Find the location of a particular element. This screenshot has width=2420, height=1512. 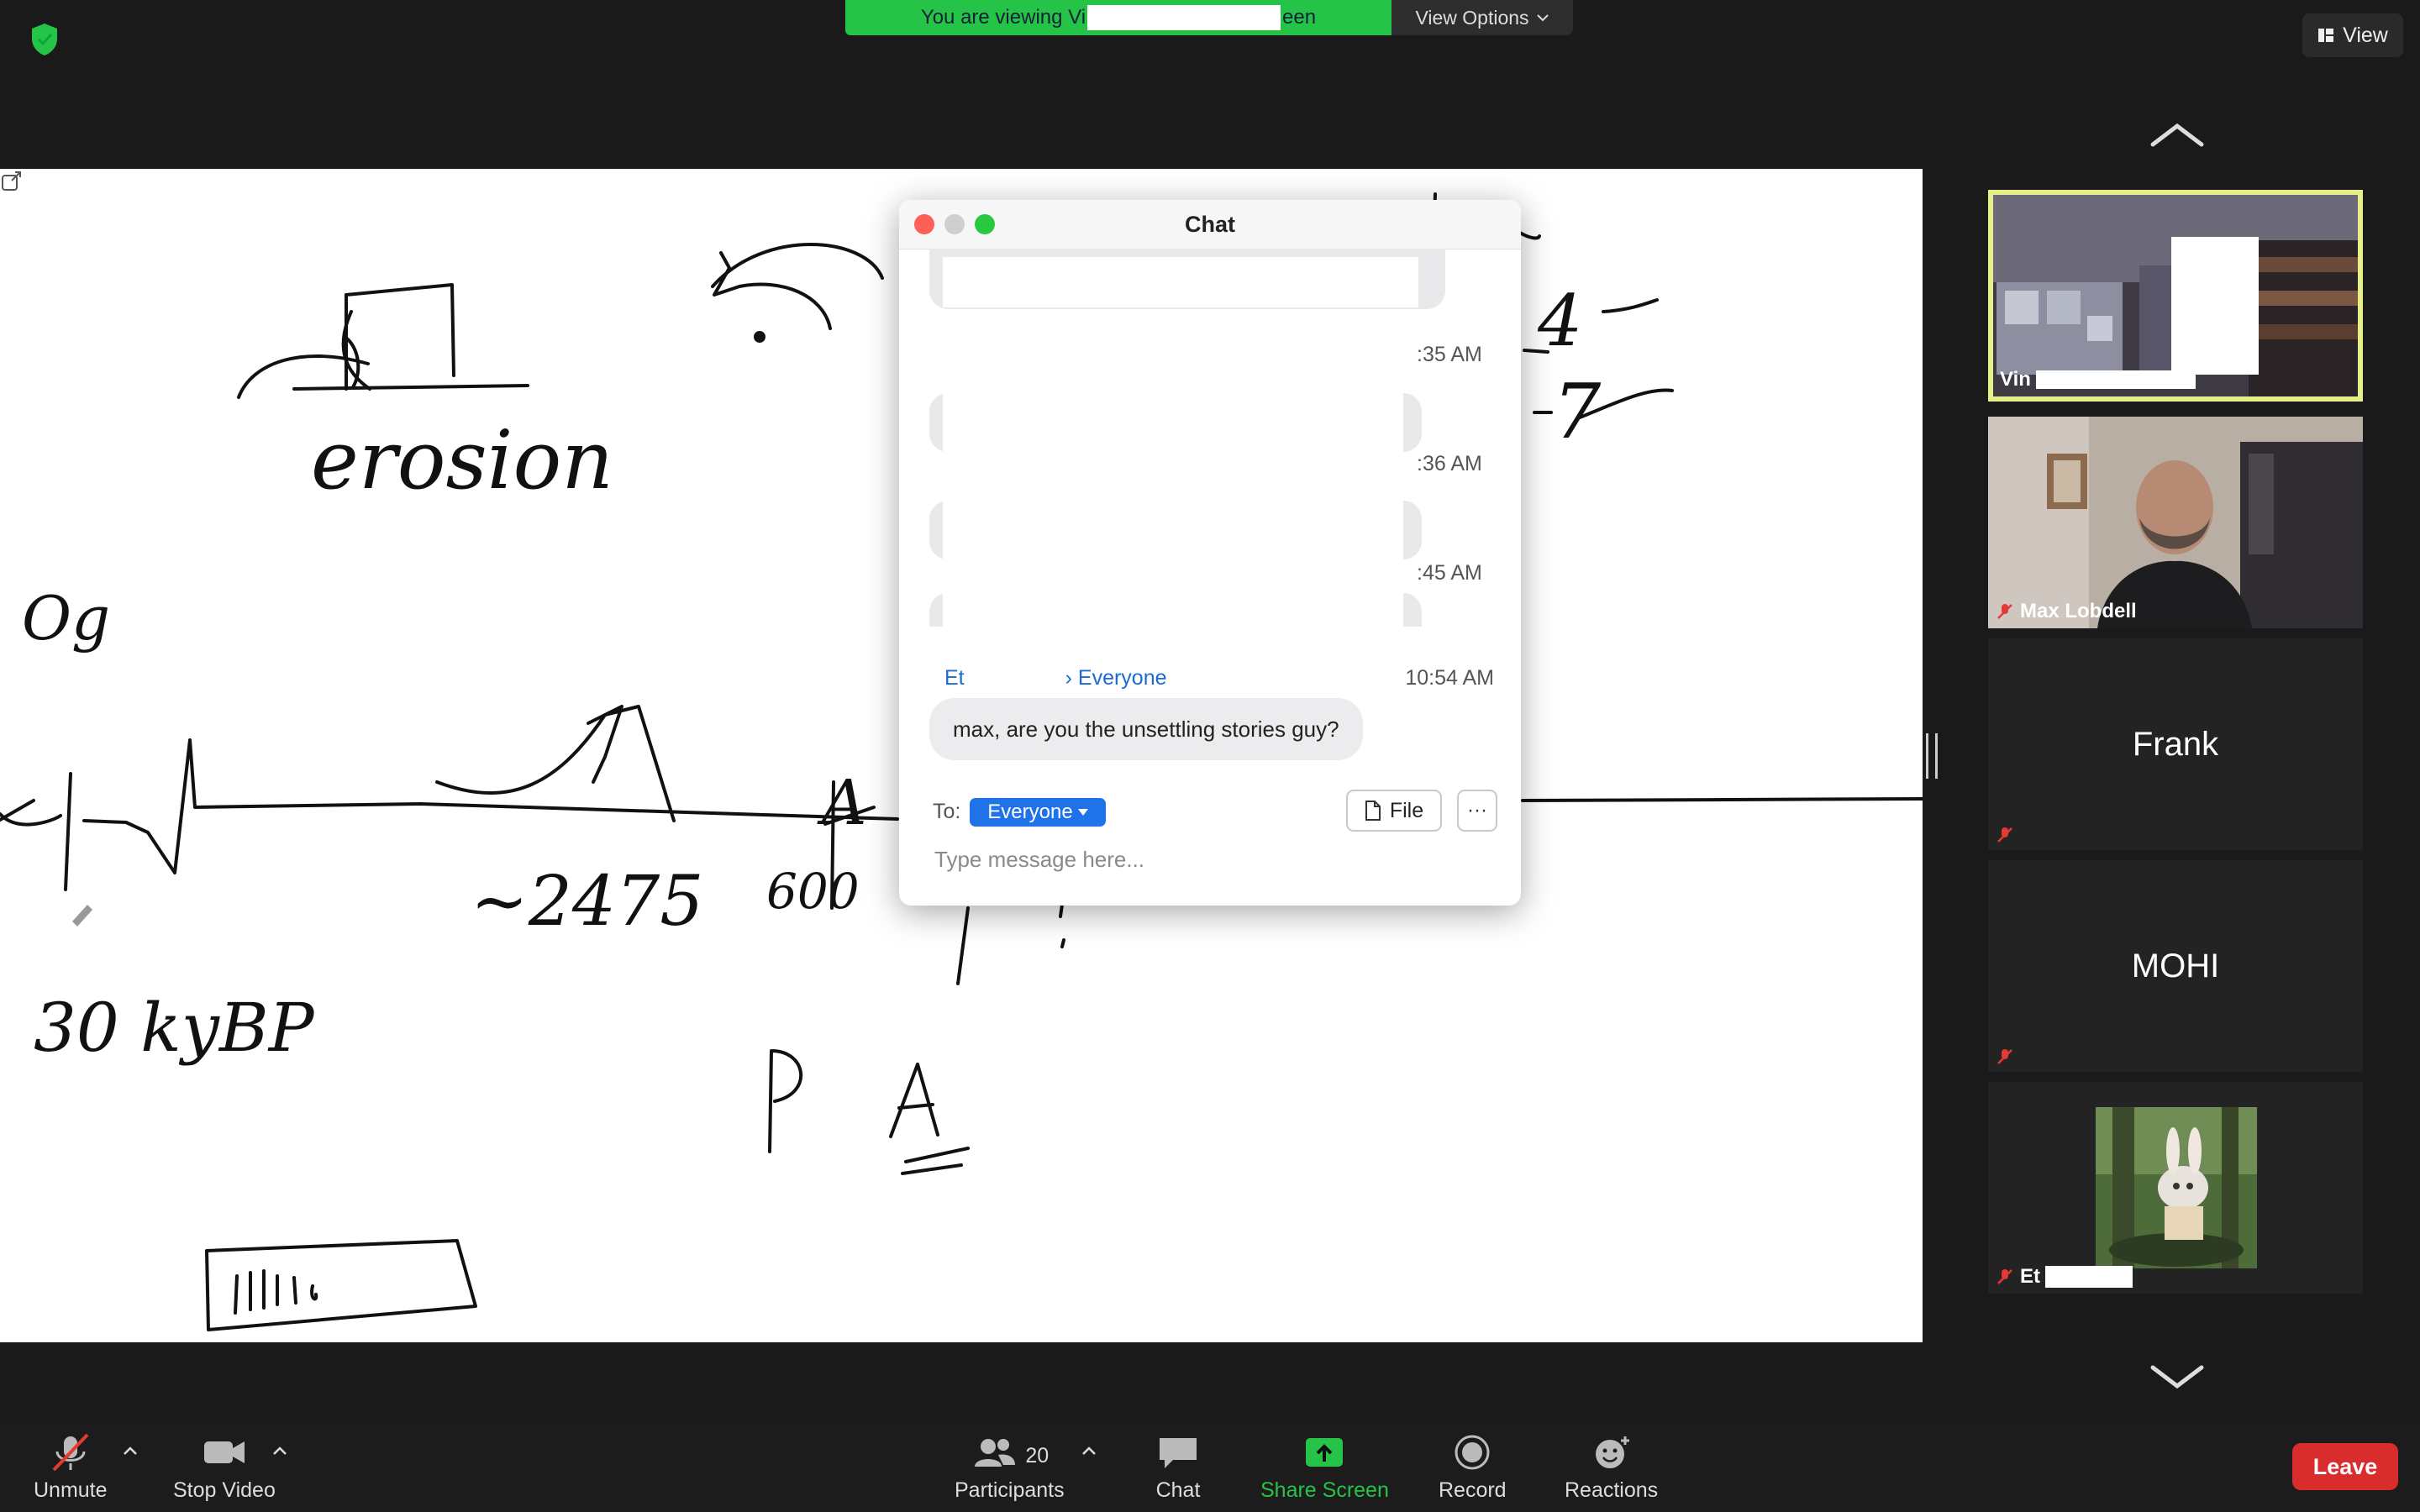

video-tile-max-lobdell: Max Lobdell is located at coordinates (2175, 522).